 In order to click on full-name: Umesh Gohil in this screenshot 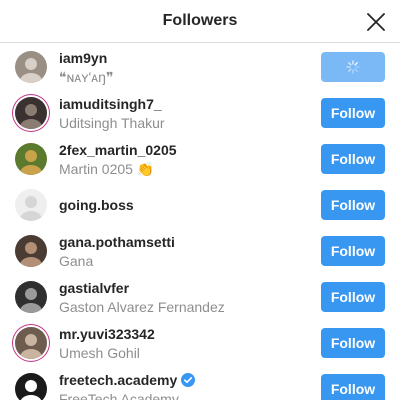, I will do `click(99, 353)`.